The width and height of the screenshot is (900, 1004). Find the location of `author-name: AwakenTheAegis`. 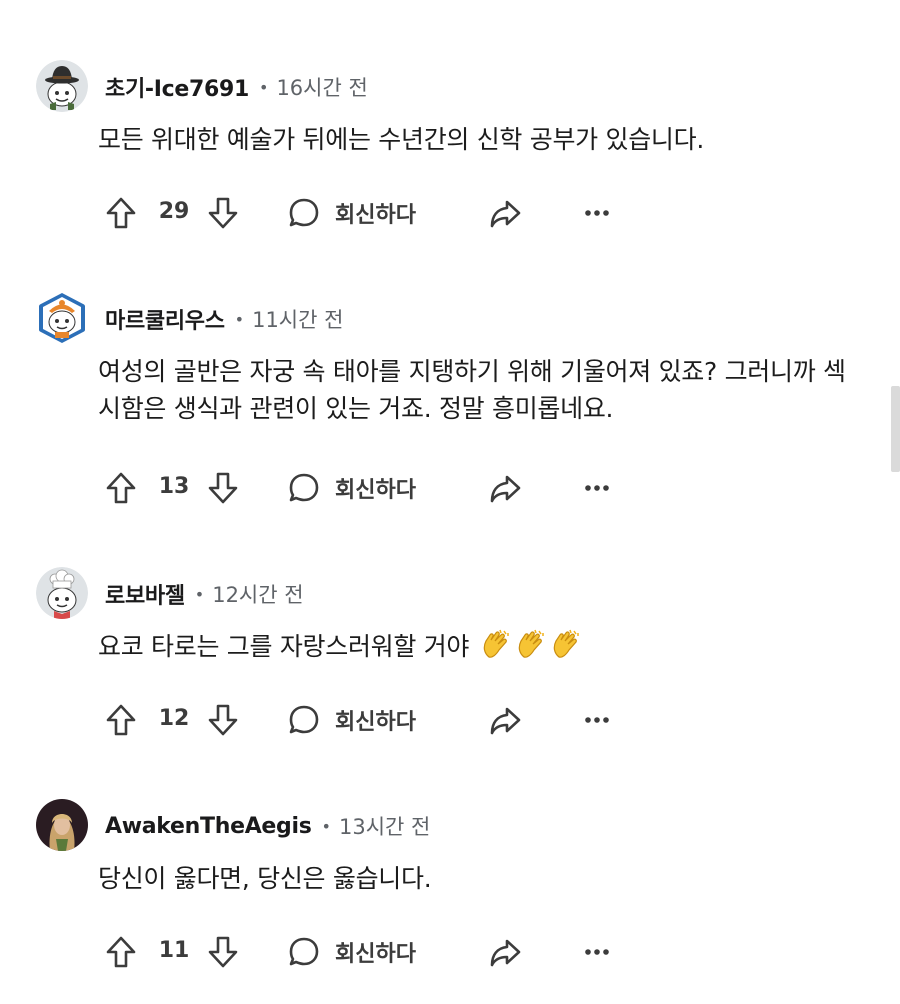

author-name: AwakenTheAegis is located at coordinates (208, 826).